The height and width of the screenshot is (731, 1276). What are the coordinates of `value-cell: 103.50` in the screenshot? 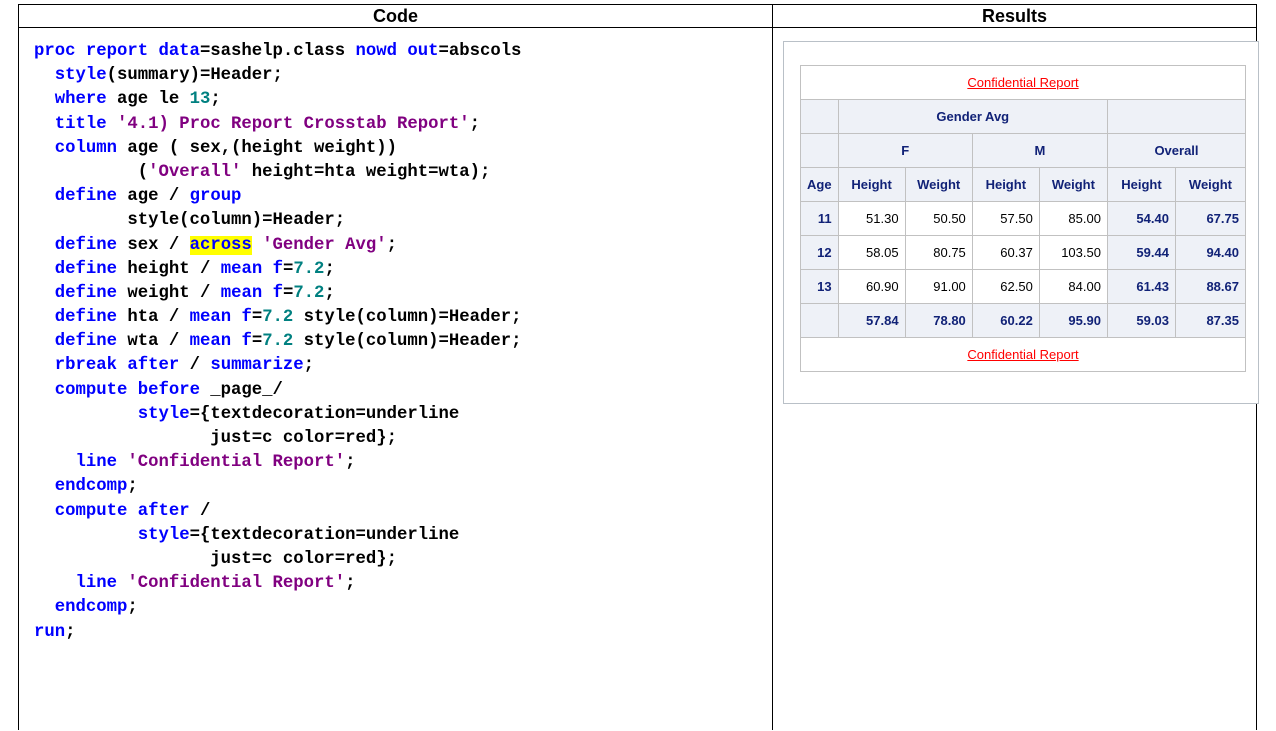 It's located at (1073, 252).